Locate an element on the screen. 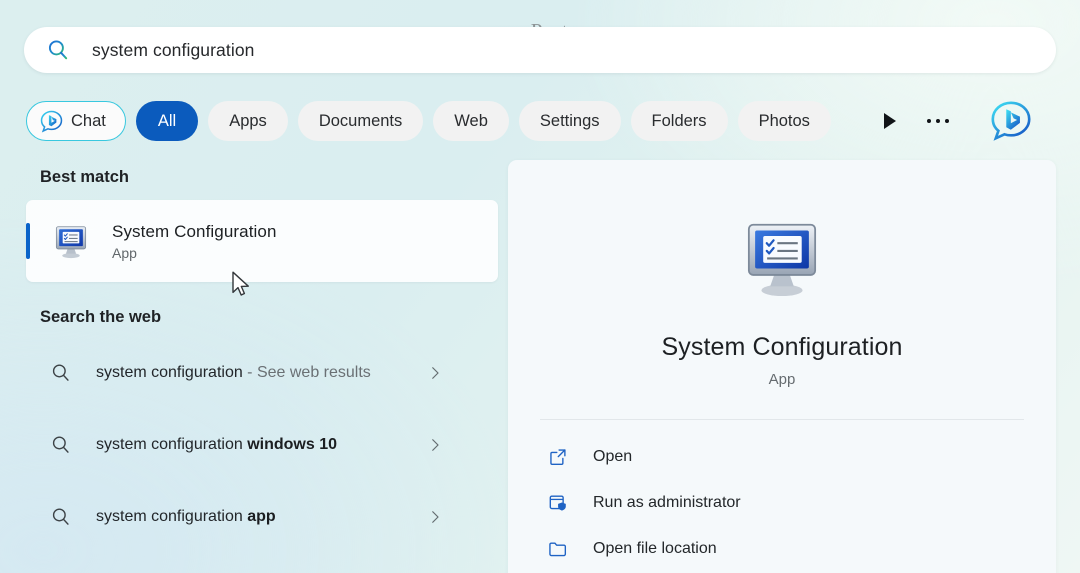 This screenshot has height=573, width=1080. tab-folders-label: Folders is located at coordinates (679, 120).